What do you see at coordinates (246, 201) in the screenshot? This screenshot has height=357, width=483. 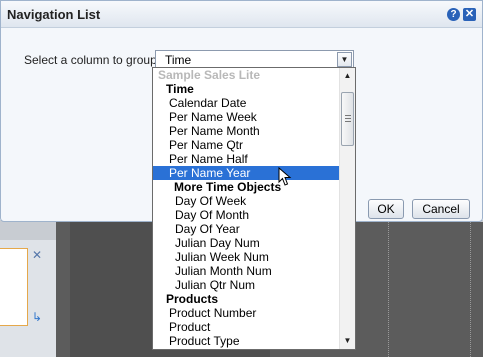 I see `dropdown-option: Day Of Week` at bounding box center [246, 201].